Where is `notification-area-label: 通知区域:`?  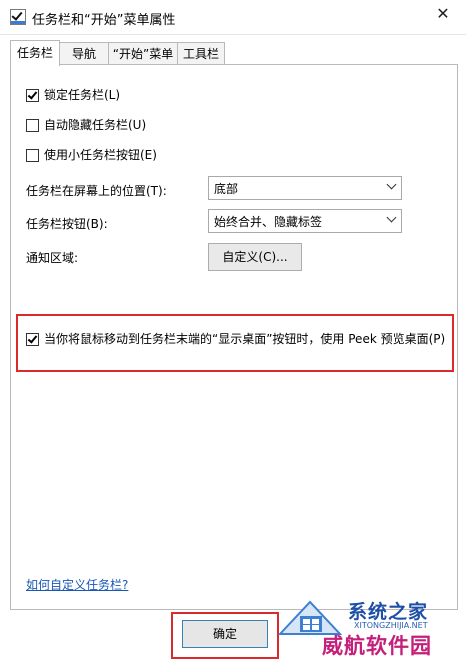 notification-area-label: 通知区域: is located at coordinates (52, 258).